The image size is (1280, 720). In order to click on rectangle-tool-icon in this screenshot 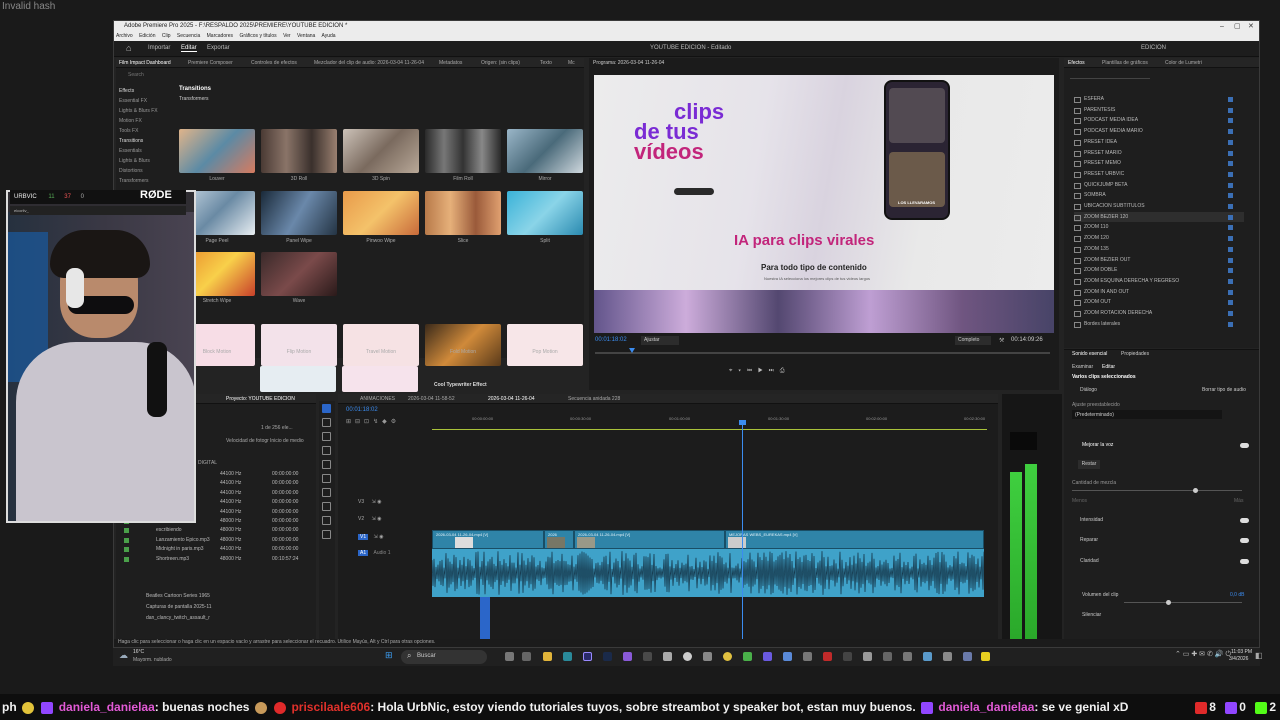, I will do `click(326, 492)`.